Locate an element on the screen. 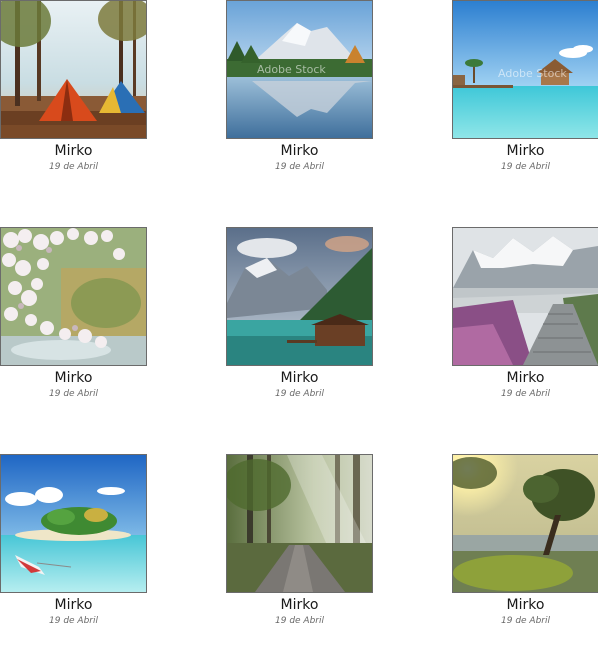 This screenshot has width=598, height=645. lakeside-tree-sunset-image is located at coordinates (525, 523).